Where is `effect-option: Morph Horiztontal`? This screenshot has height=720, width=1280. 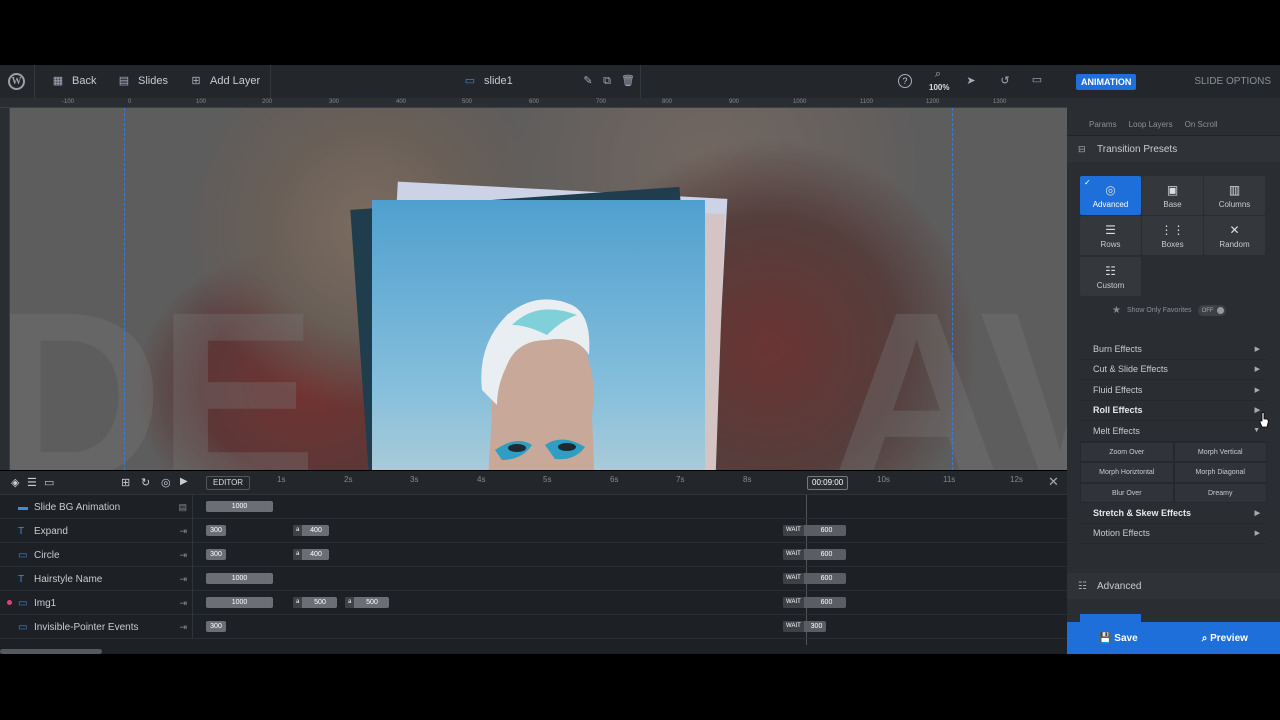
effect-option: Morph Horiztontal is located at coordinates (1127, 472).